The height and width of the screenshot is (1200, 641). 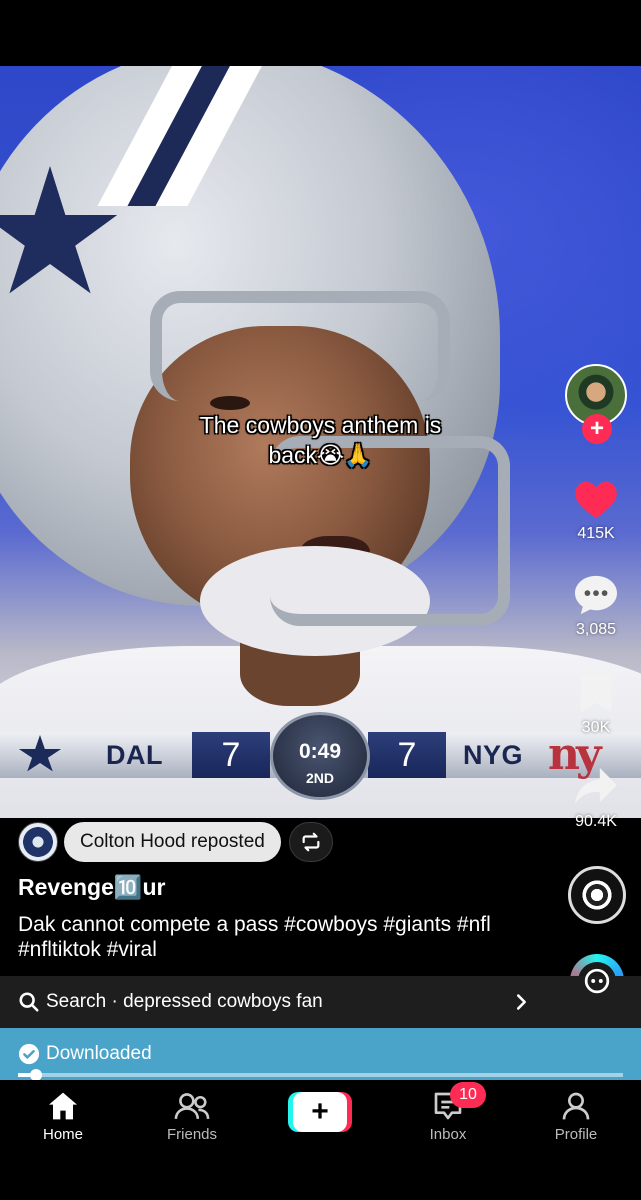 What do you see at coordinates (184, 1001) in the screenshot?
I see `search-suggestion-text: Search · depressed cowboys fan` at bounding box center [184, 1001].